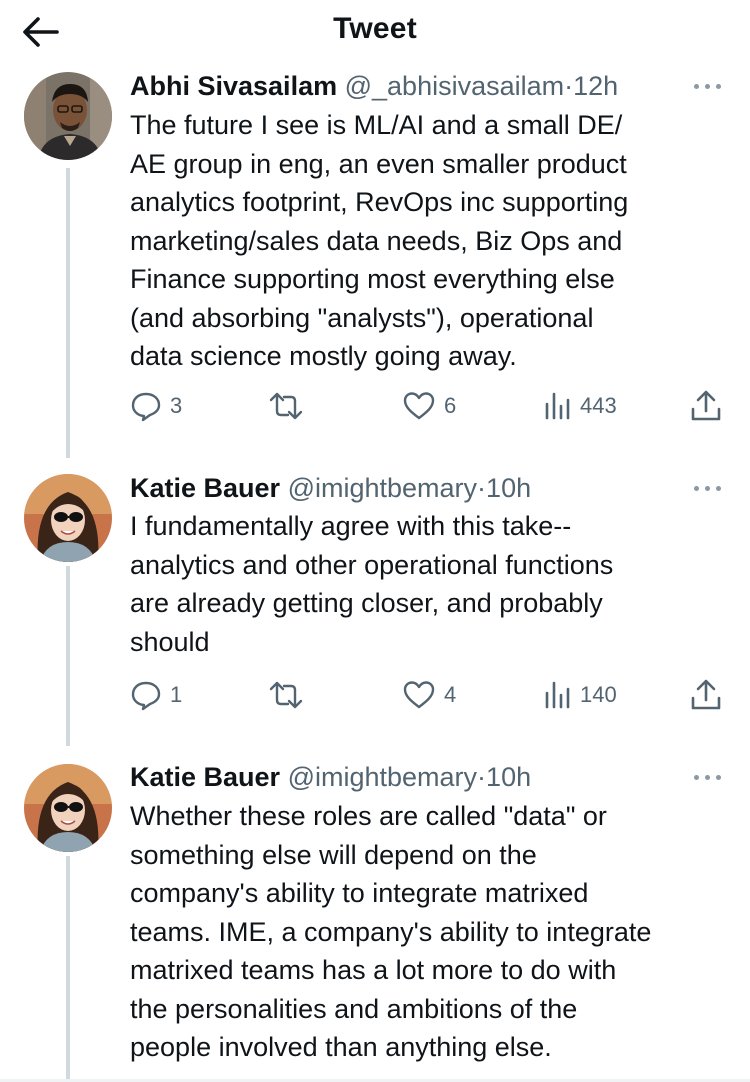 The image size is (750, 1082). I want to click on reply-count: 1, so click(176, 694).